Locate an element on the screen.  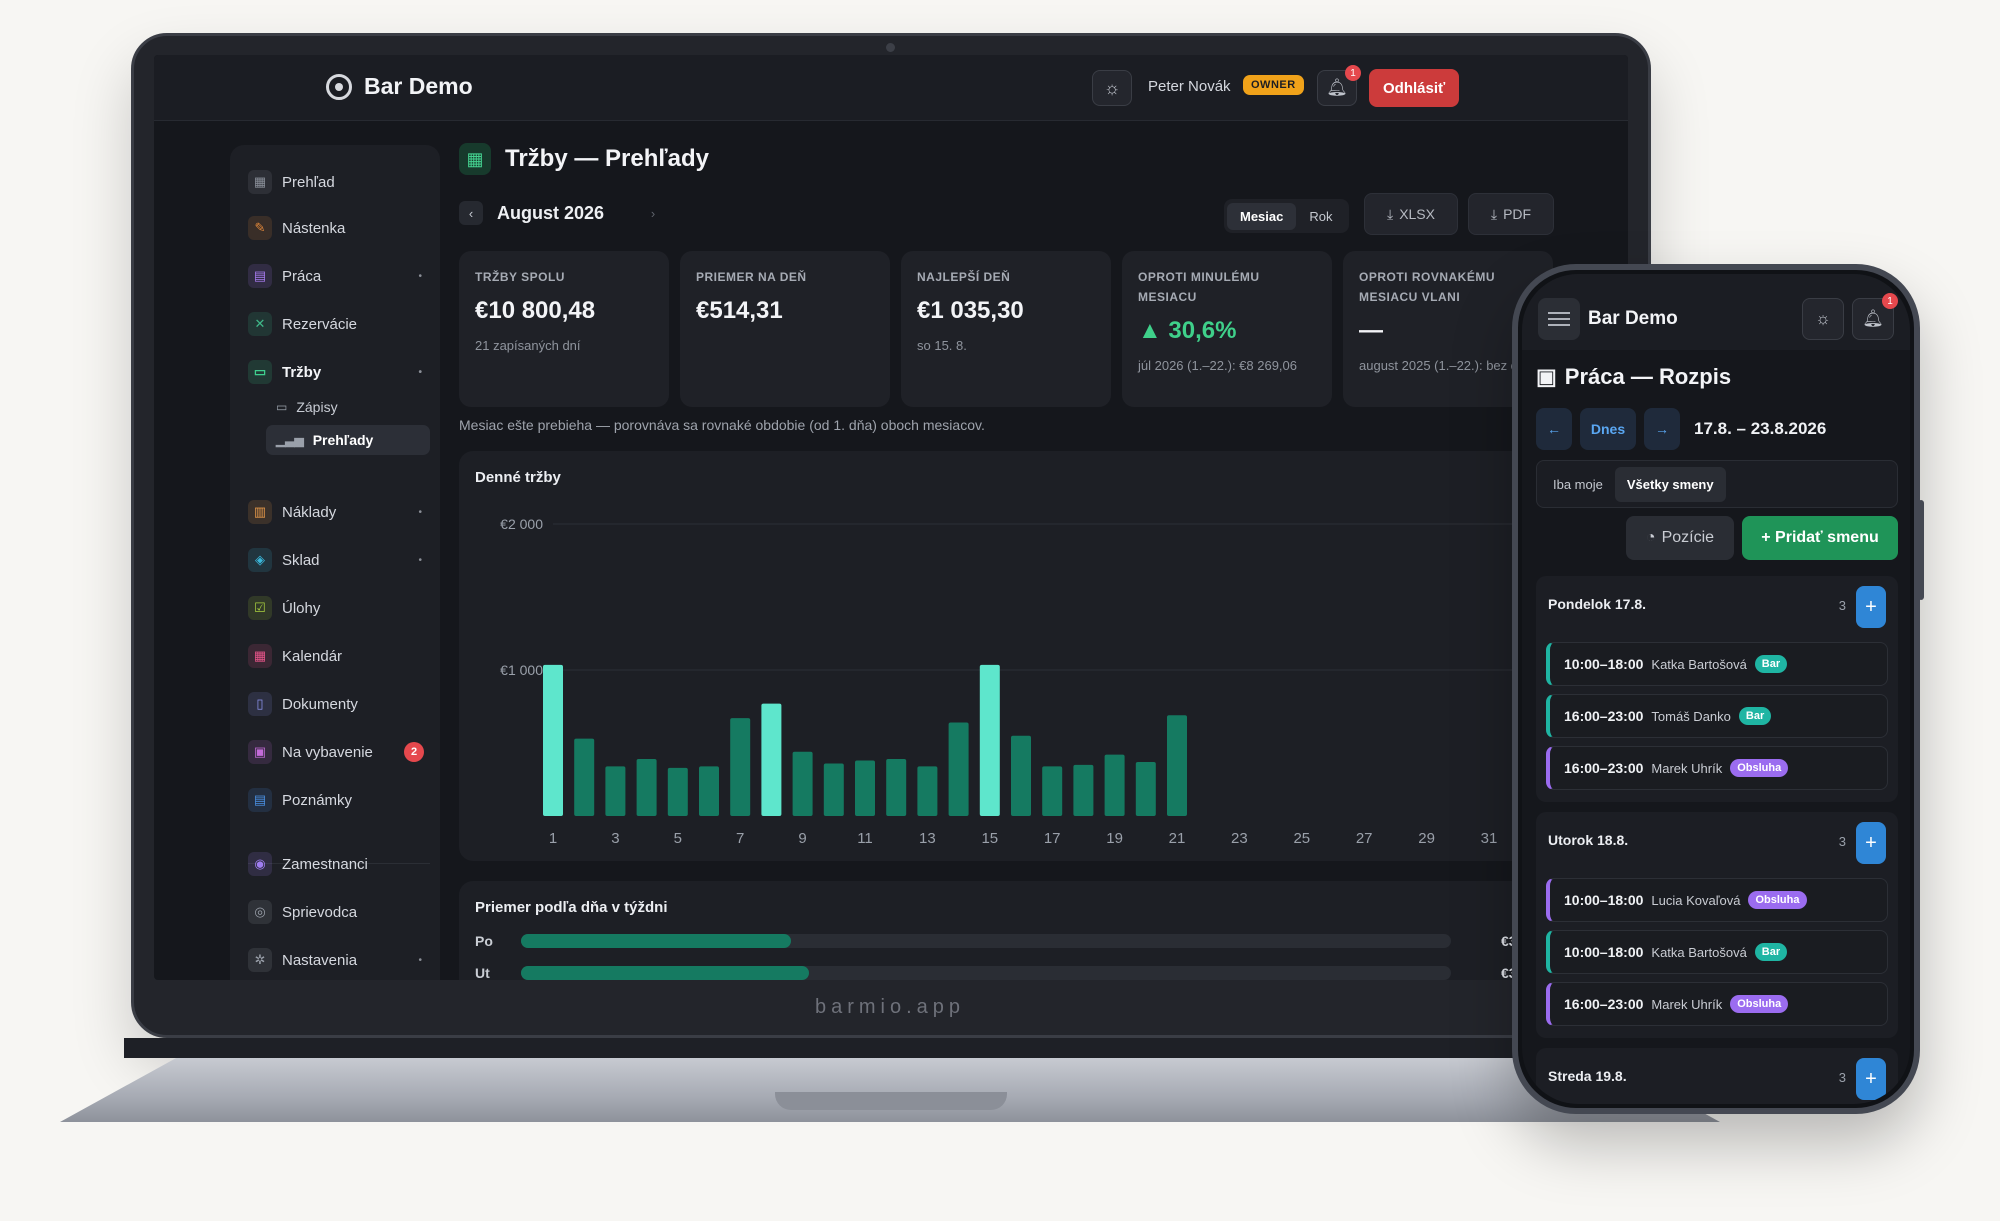
week-range: 17.8. – 23.8.2026 is located at coordinates (1760, 428).